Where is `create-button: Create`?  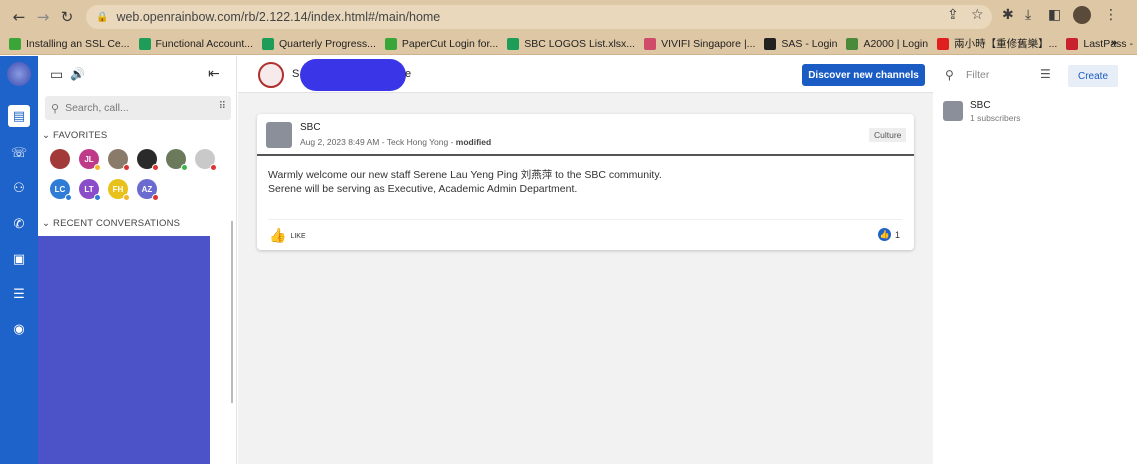
create-button: Create is located at coordinates (1093, 76).